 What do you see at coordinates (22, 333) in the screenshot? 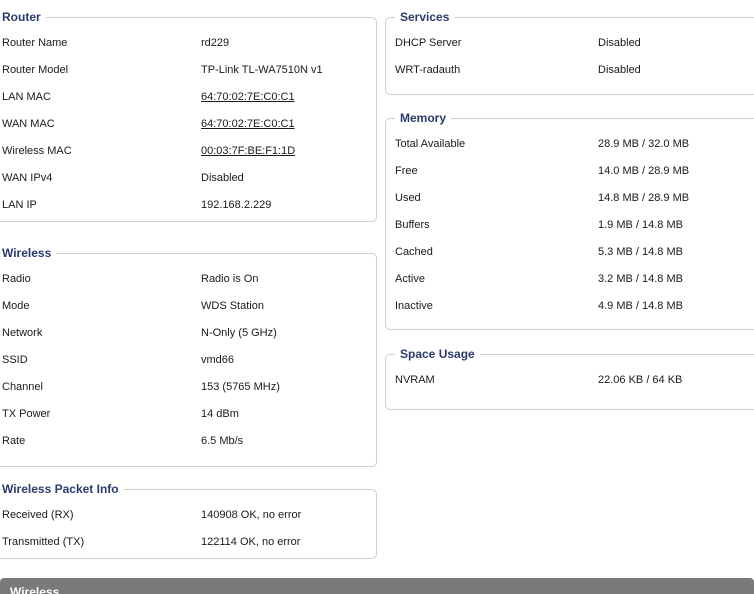
I see `row-label: Network` at bounding box center [22, 333].